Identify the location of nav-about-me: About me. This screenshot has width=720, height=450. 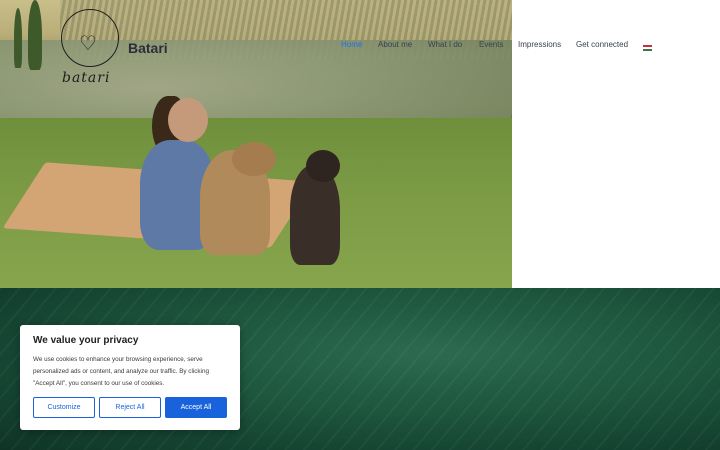
(395, 44).